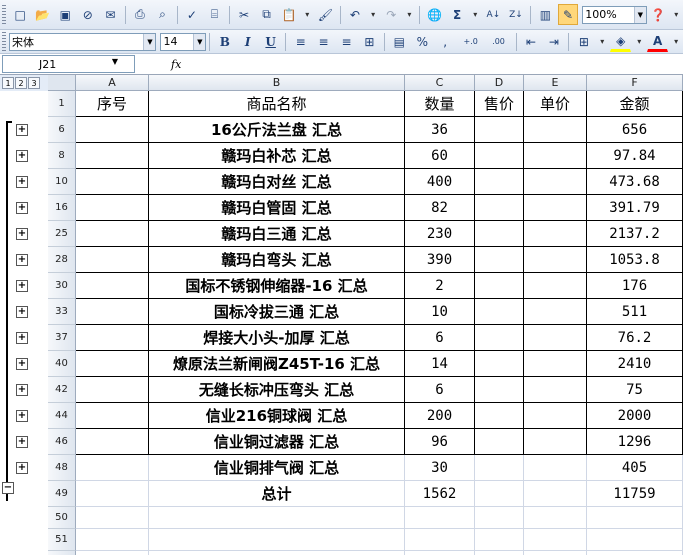 This screenshot has height=555, width=683. I want to click on quantity-cell: 390, so click(440, 260).